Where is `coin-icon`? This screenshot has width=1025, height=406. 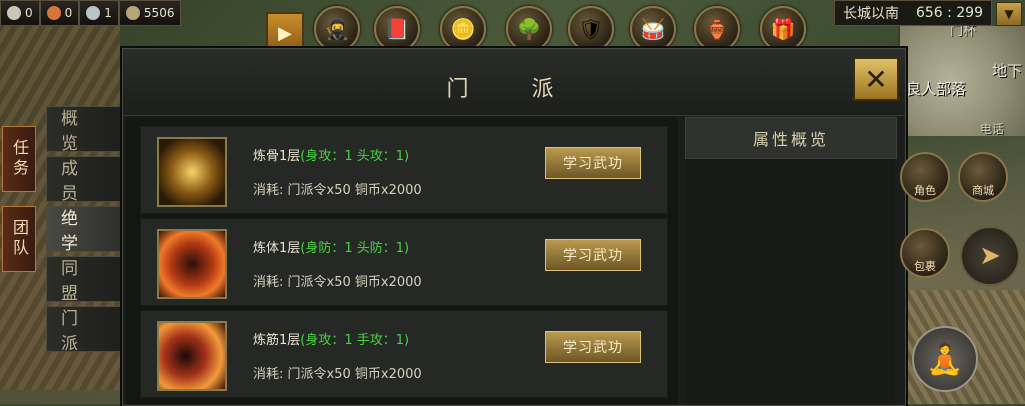 coin-icon is located at coordinates (53, 13).